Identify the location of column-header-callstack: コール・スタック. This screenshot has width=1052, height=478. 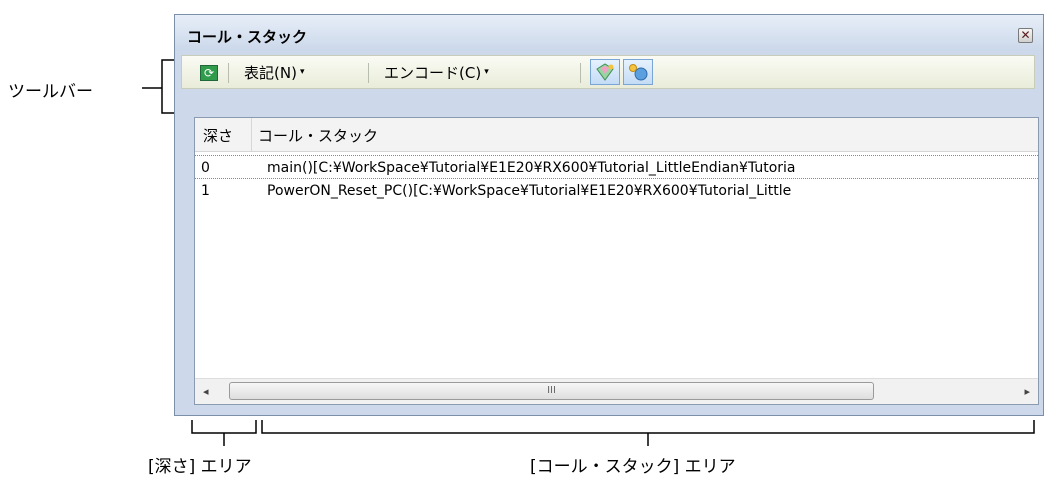
(318, 135).